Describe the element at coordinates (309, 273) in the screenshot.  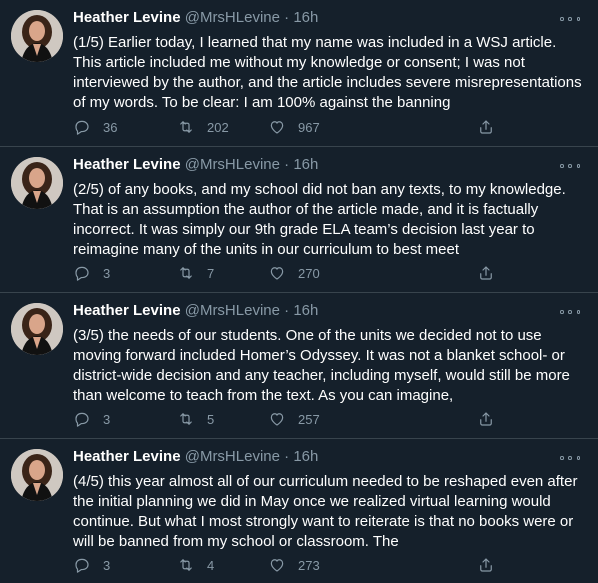
I see `like-count: 270` at that location.